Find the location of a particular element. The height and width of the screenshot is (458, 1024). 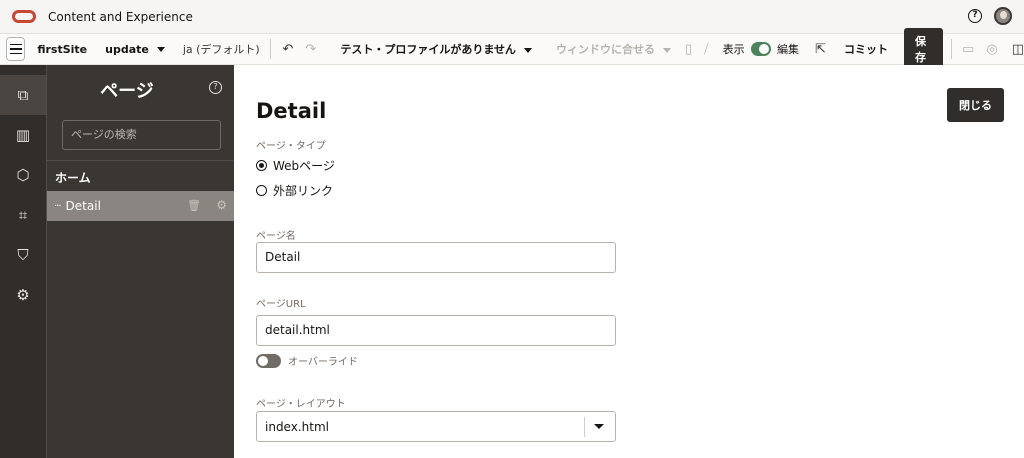

drag-handle-icon: ··· is located at coordinates (57, 206).